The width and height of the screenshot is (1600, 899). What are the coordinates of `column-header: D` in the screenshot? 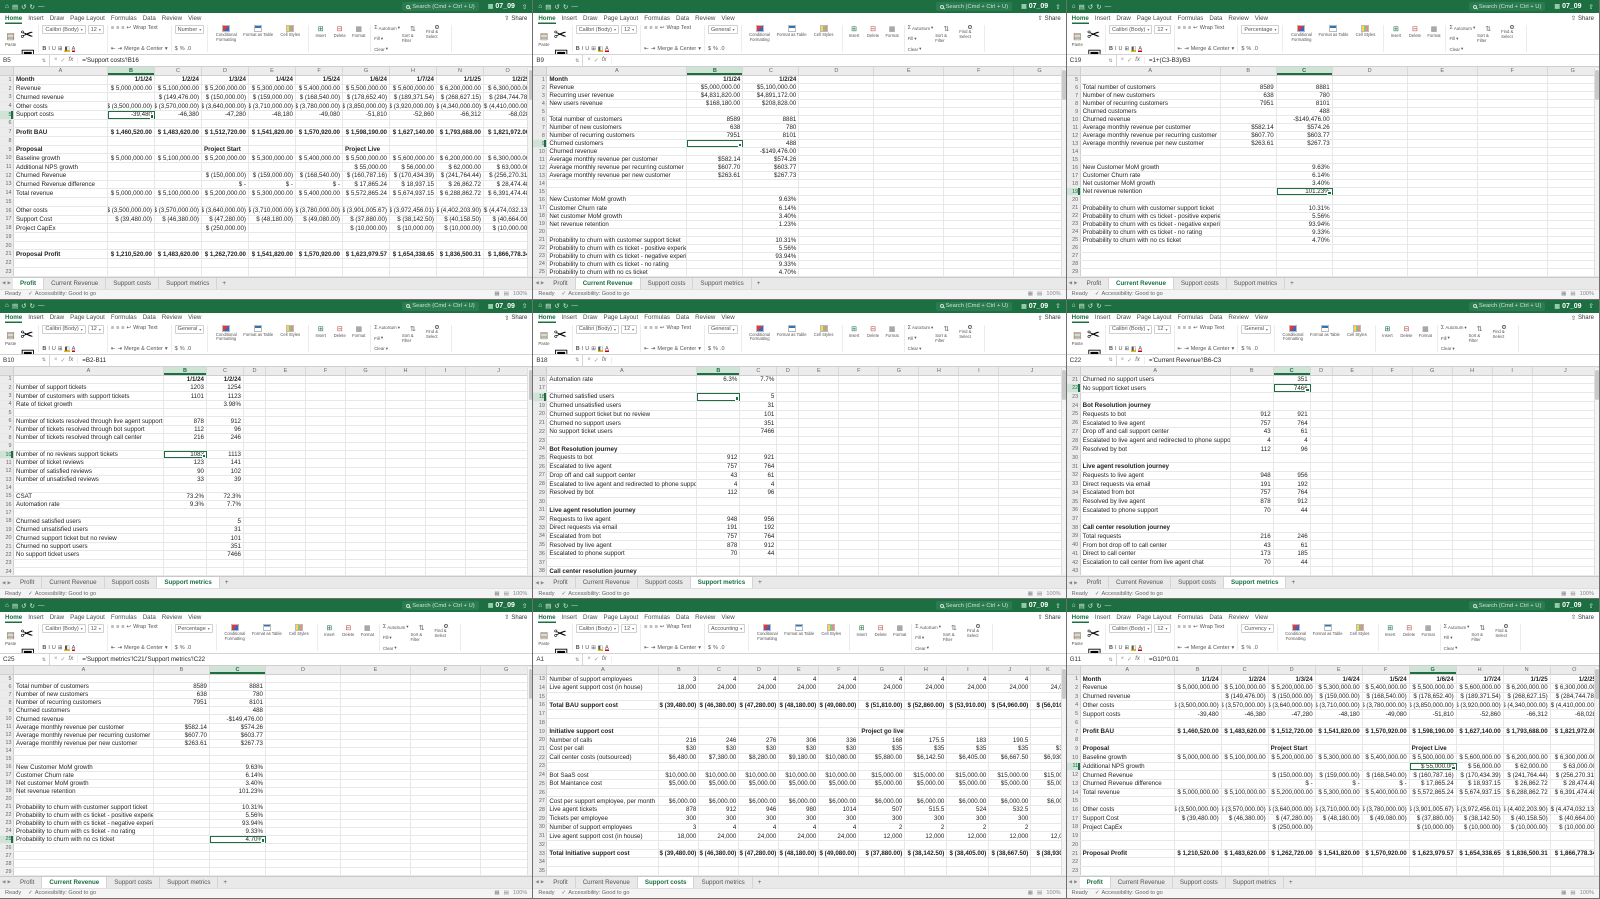 It's located at (303, 670).